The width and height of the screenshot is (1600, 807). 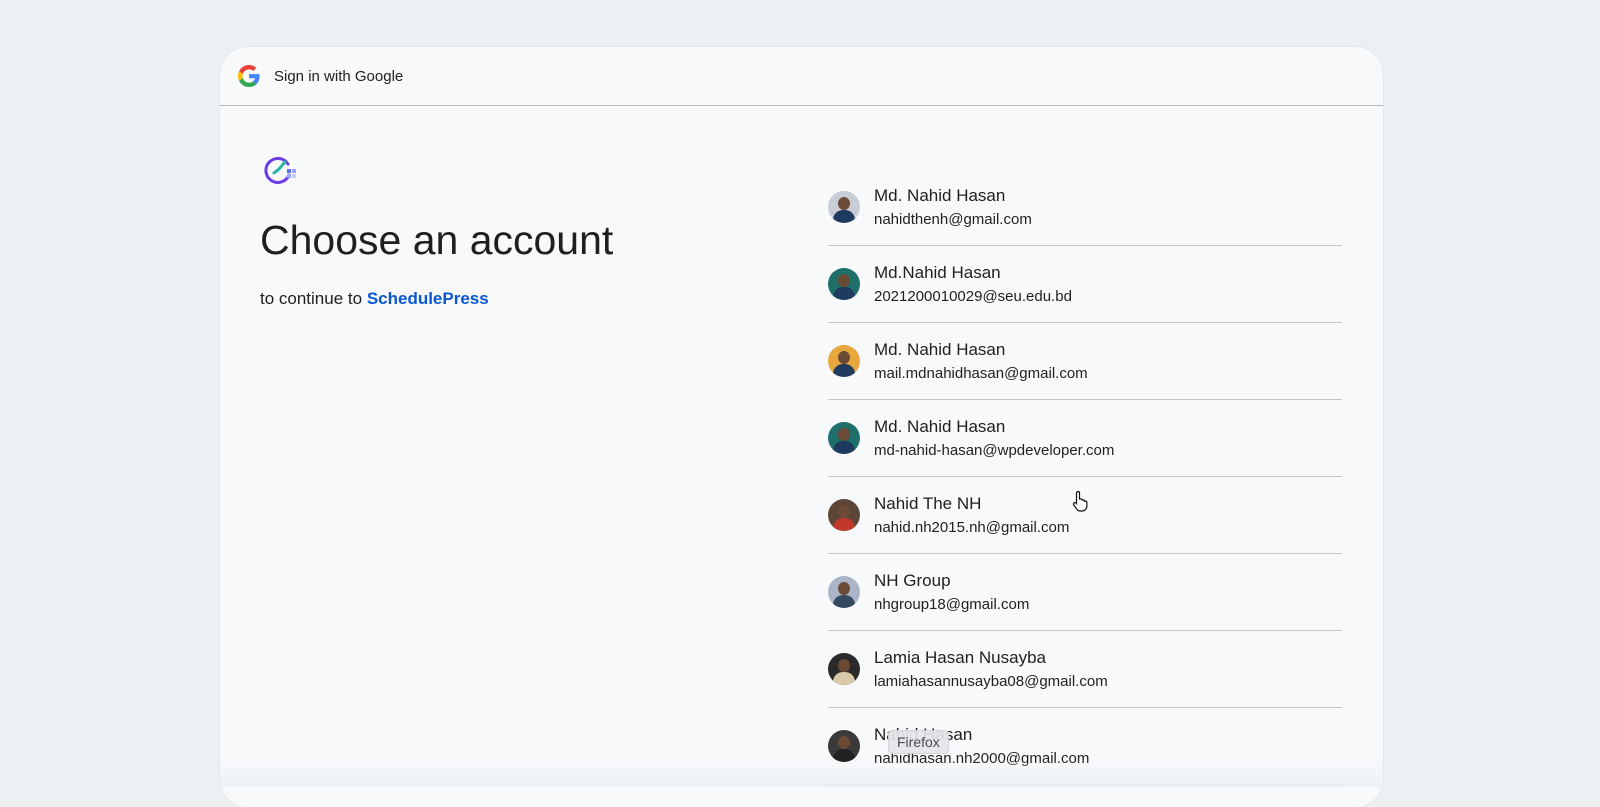 I want to click on account-item: Nahid The NH nahid.nh2015.nh@gmail.com, so click(x=1085, y=515).